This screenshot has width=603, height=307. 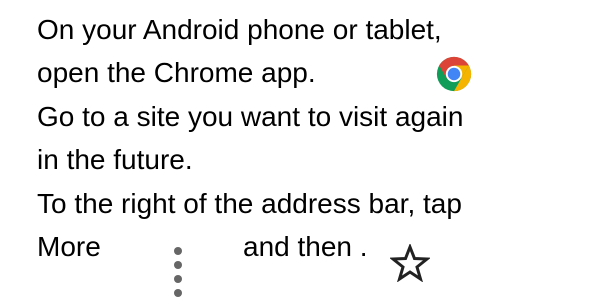 What do you see at coordinates (69, 246) in the screenshot?
I see `instruction-line-6-more: More` at bounding box center [69, 246].